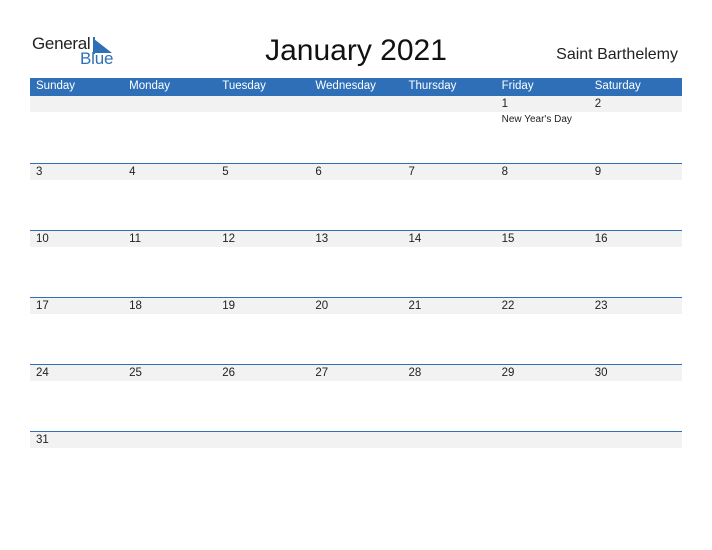 Image resolution: width=712 pixels, height=550 pixels. I want to click on day-number: 17, so click(42, 306).